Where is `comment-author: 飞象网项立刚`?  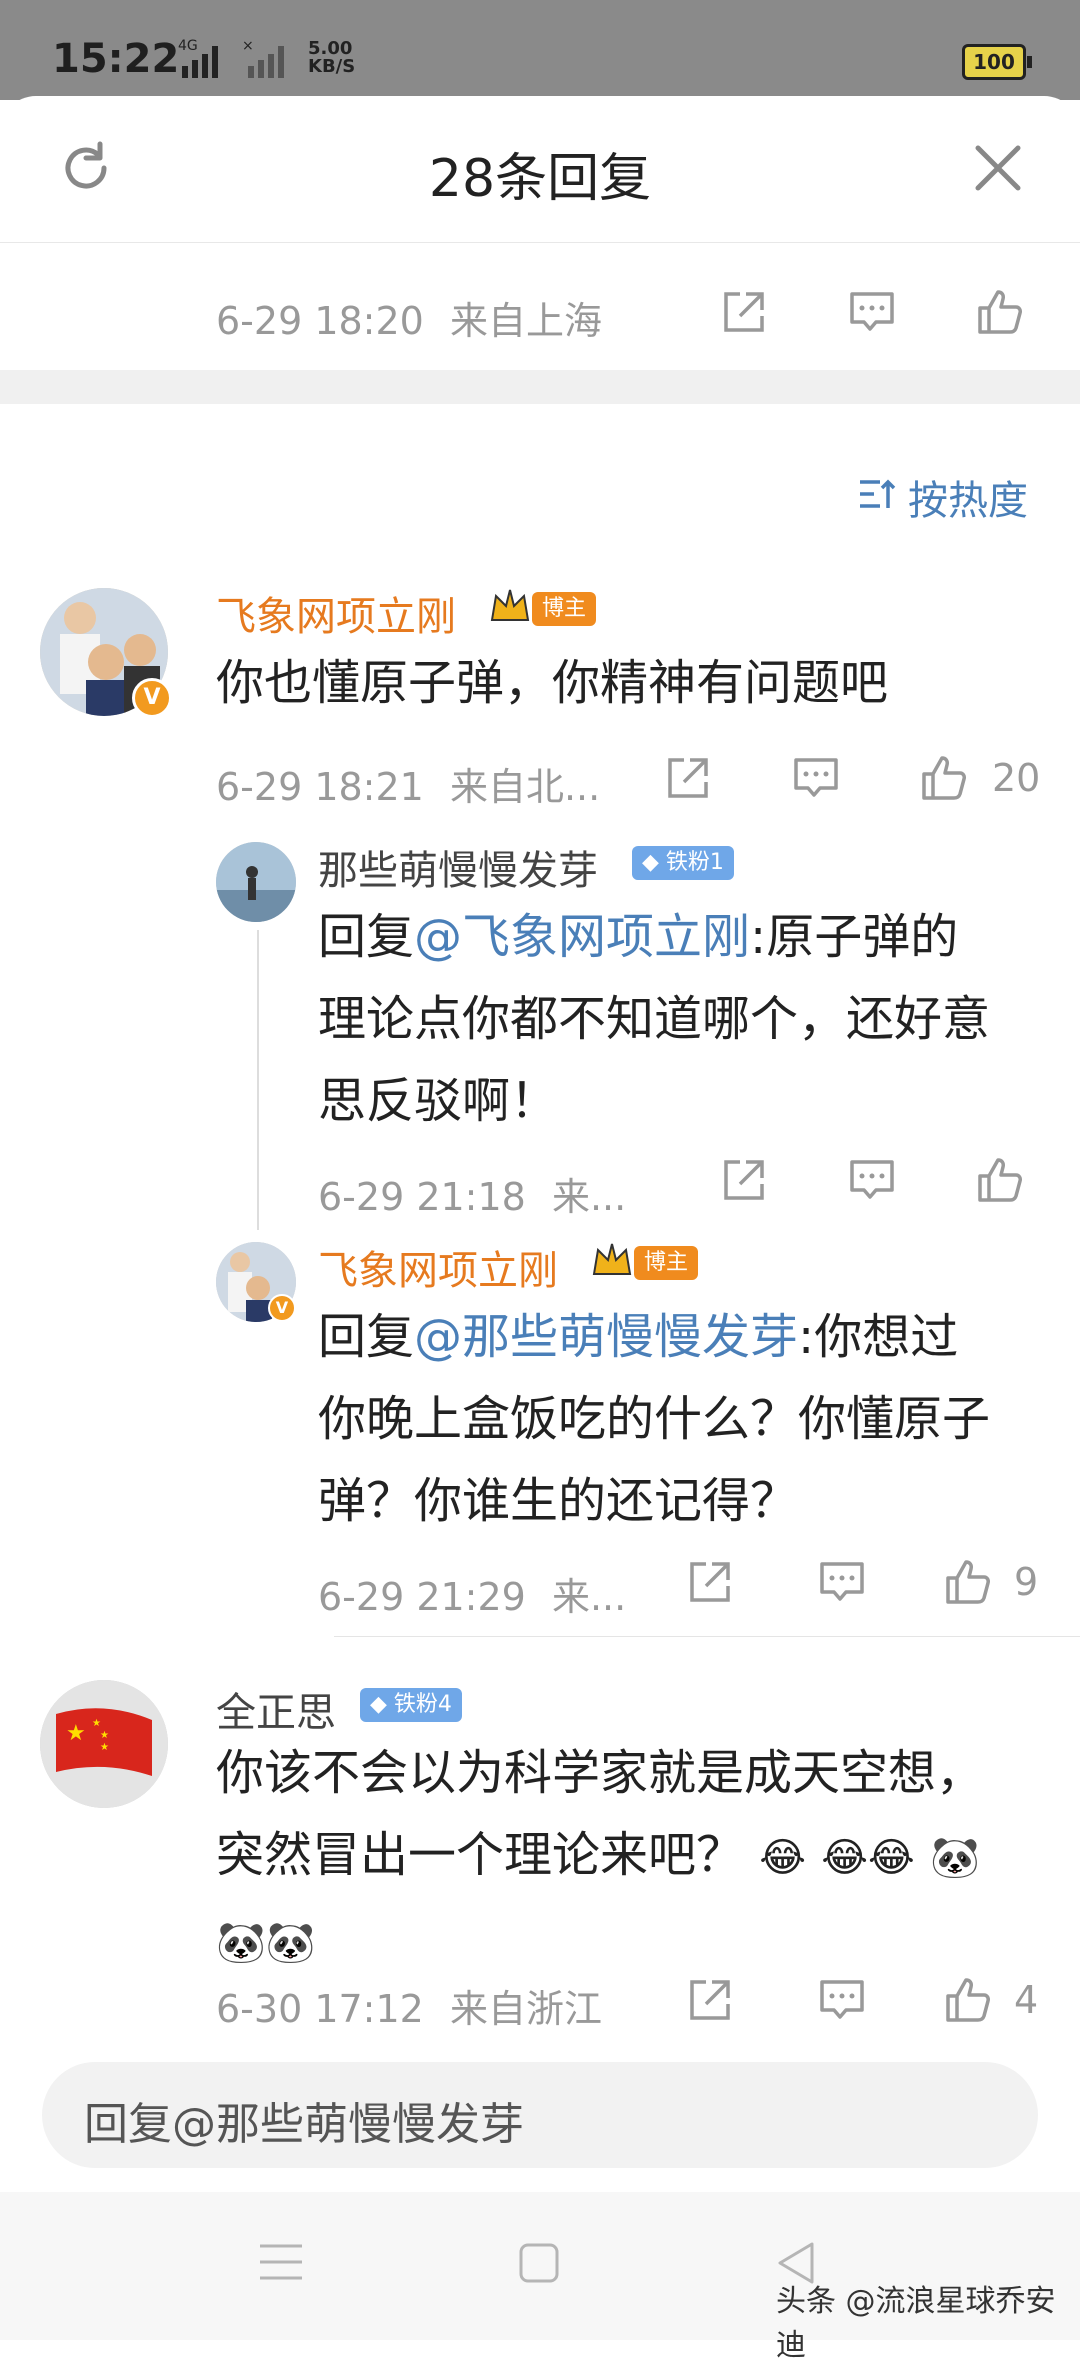
comment-author: 飞象网项立刚 is located at coordinates (336, 613).